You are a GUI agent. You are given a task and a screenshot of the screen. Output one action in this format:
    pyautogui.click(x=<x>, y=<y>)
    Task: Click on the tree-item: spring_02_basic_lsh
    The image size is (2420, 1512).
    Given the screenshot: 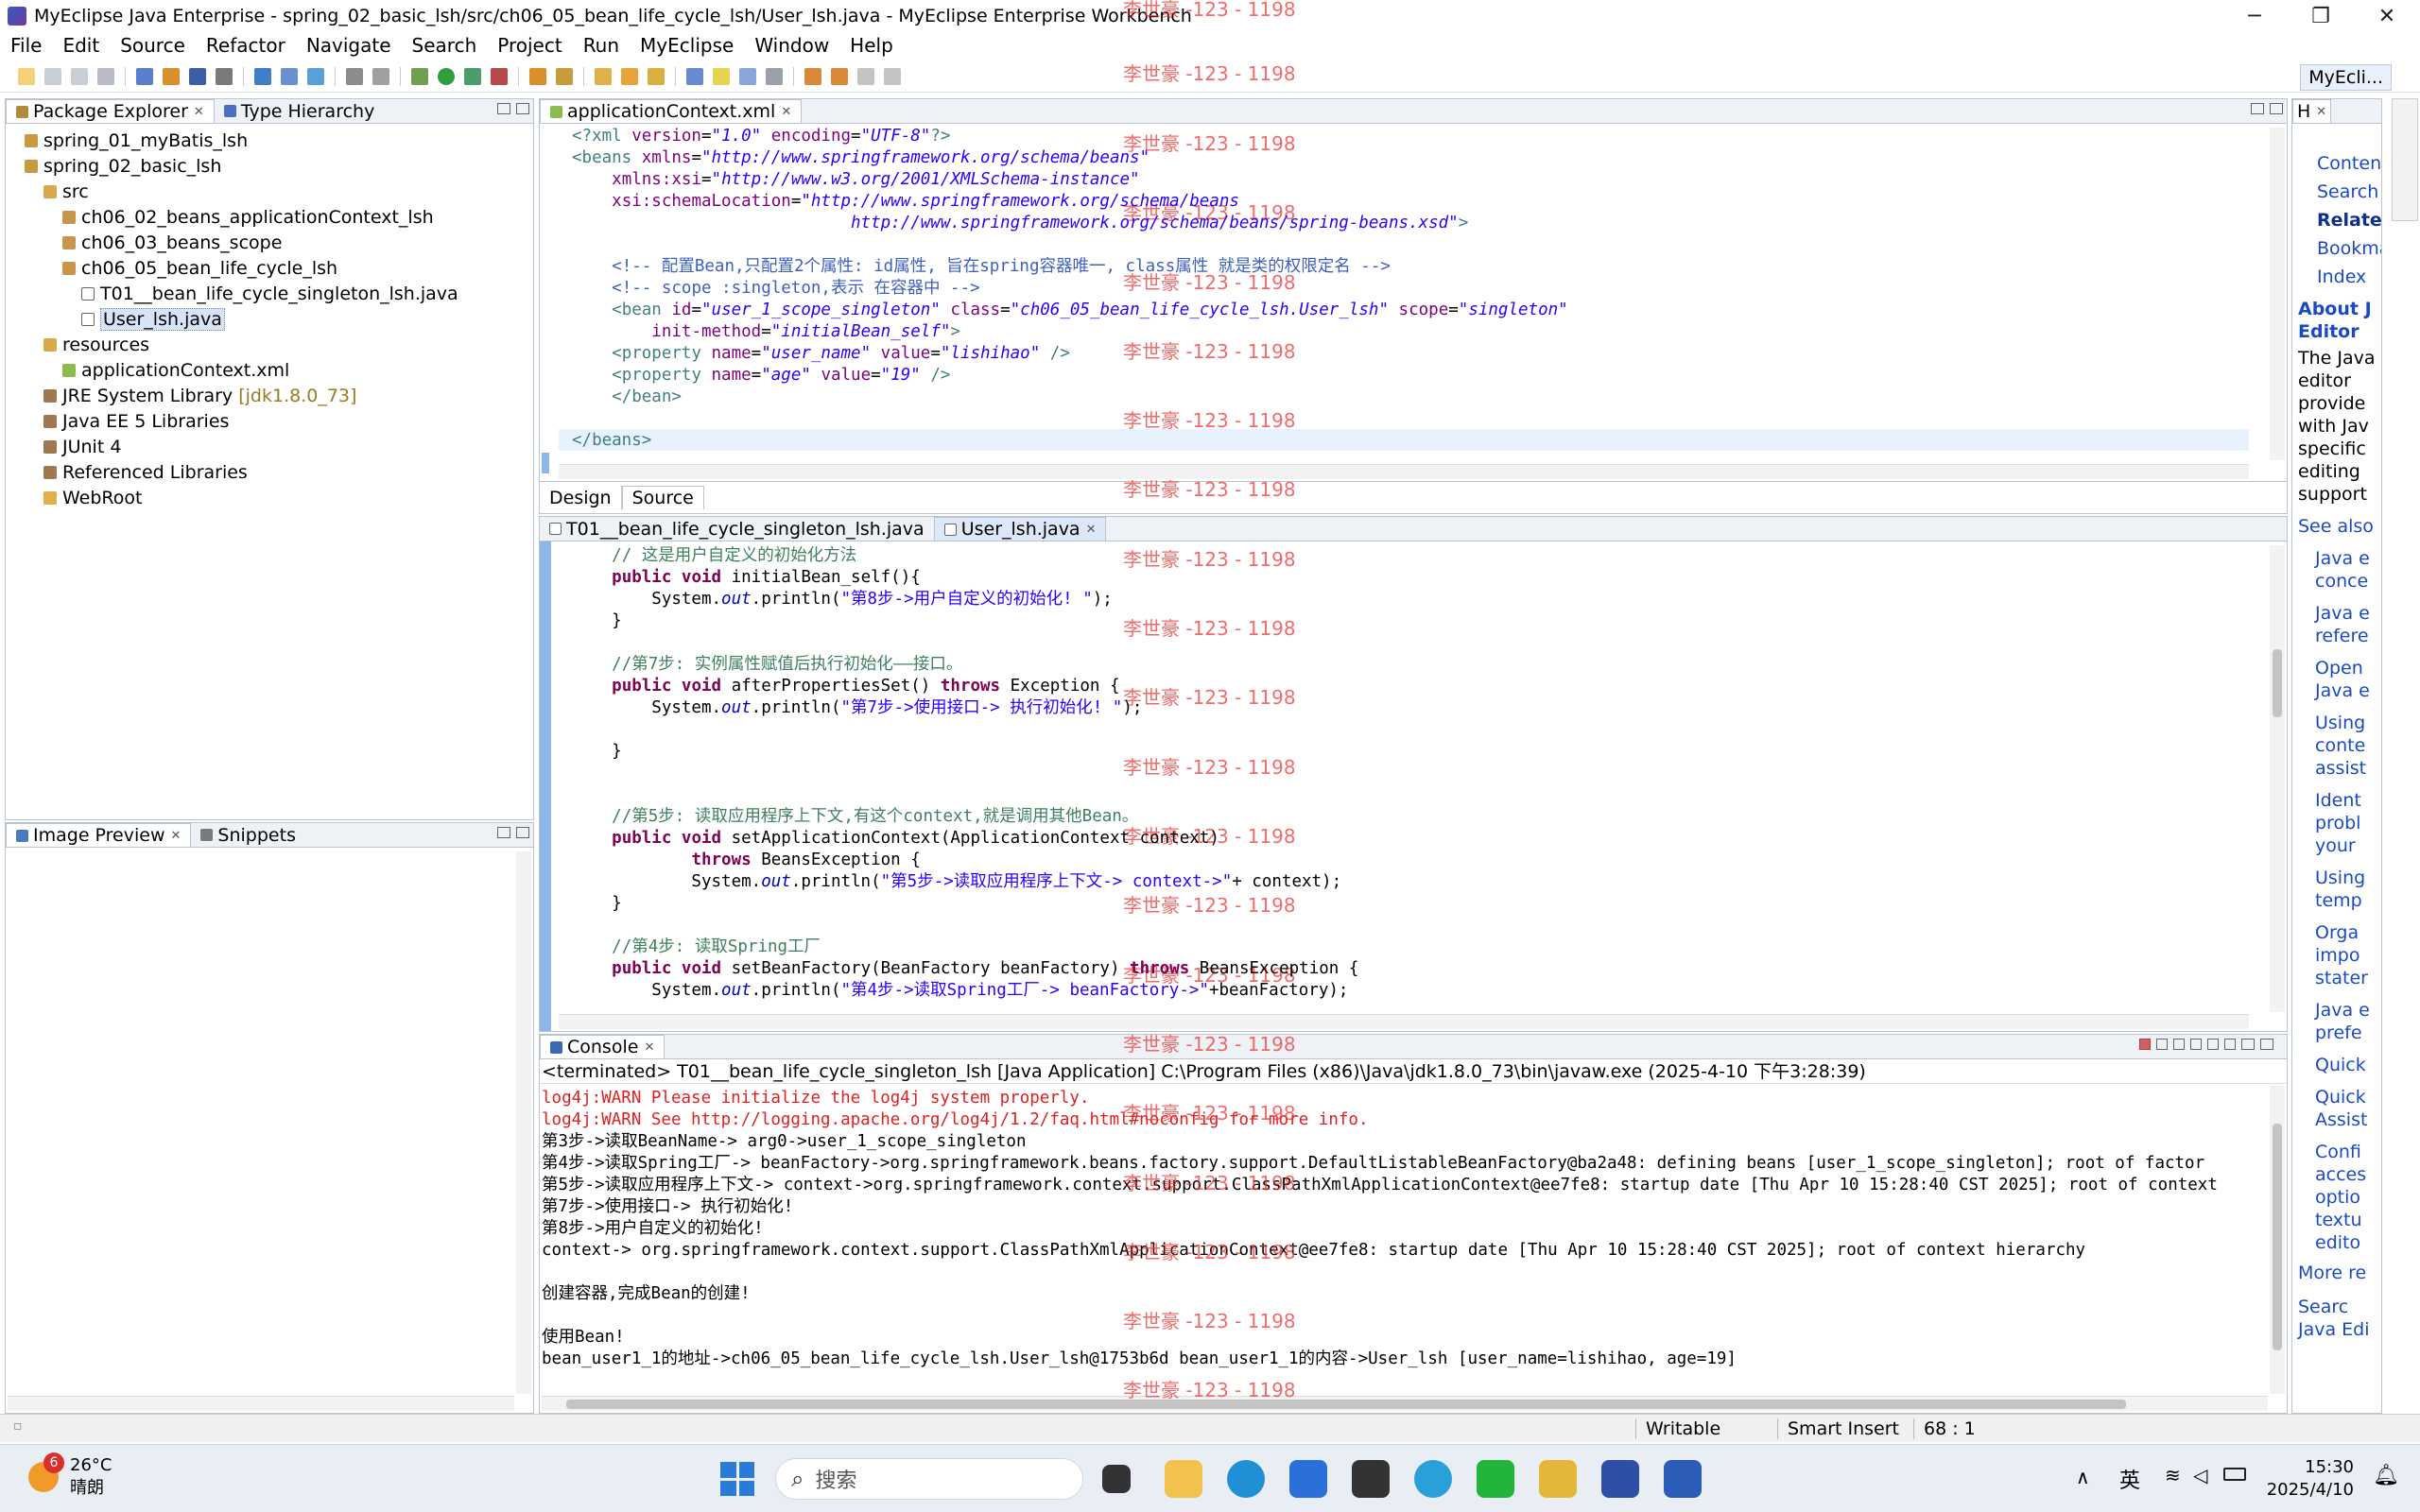 What is the action you would take?
    pyautogui.click(x=270, y=166)
    